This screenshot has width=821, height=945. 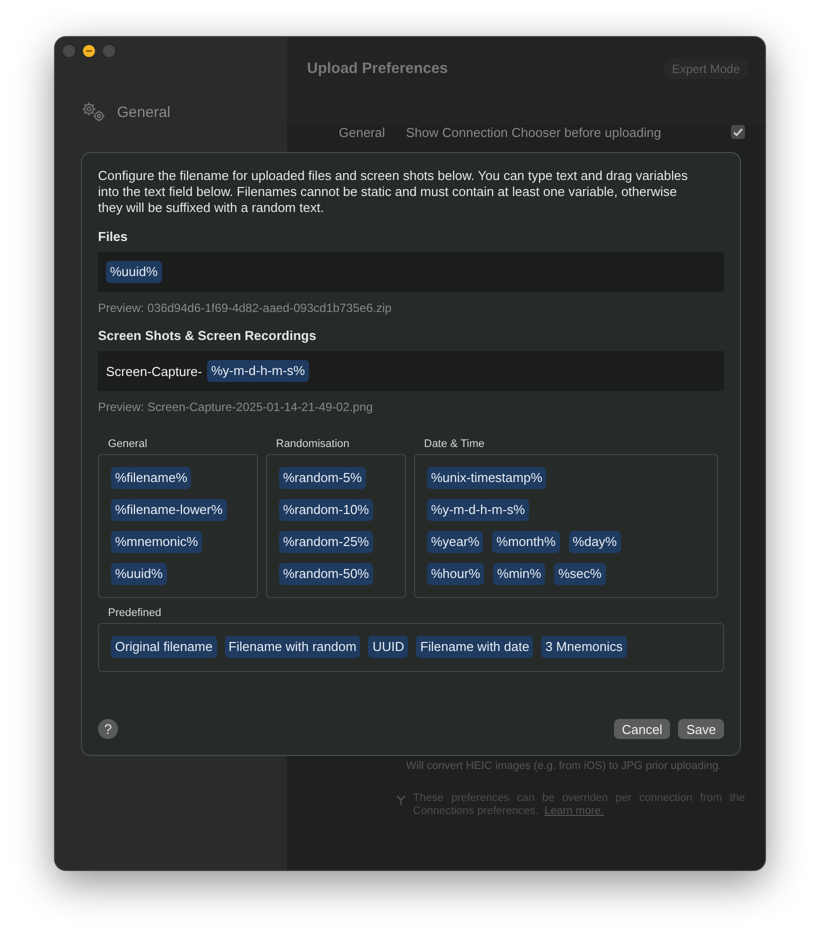 What do you see at coordinates (411, 272) in the screenshot?
I see `filename-field: %uuid%` at bounding box center [411, 272].